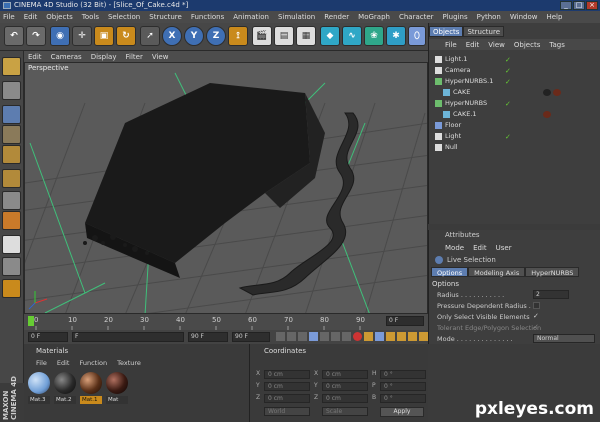 The width and height of the screenshot is (600, 422). Describe the element at coordinates (324, 336) in the screenshot. I see `next-frame-icon` at that location.